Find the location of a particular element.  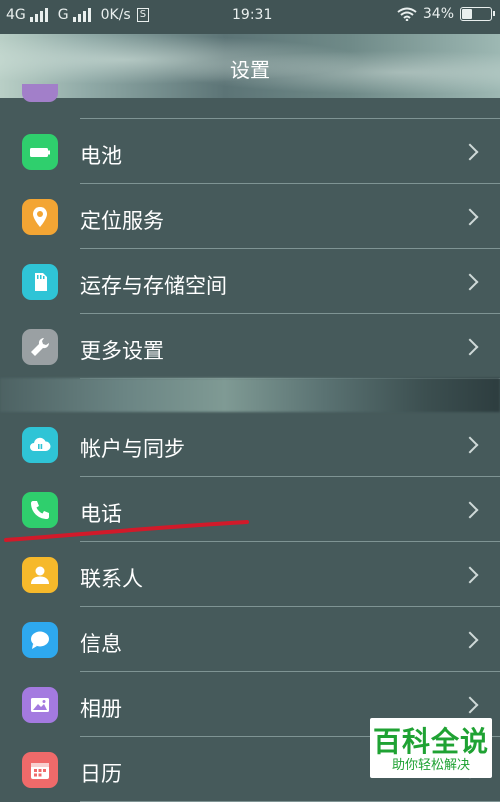

settings-item-a3: 更多设置 is located at coordinates (250, 347).